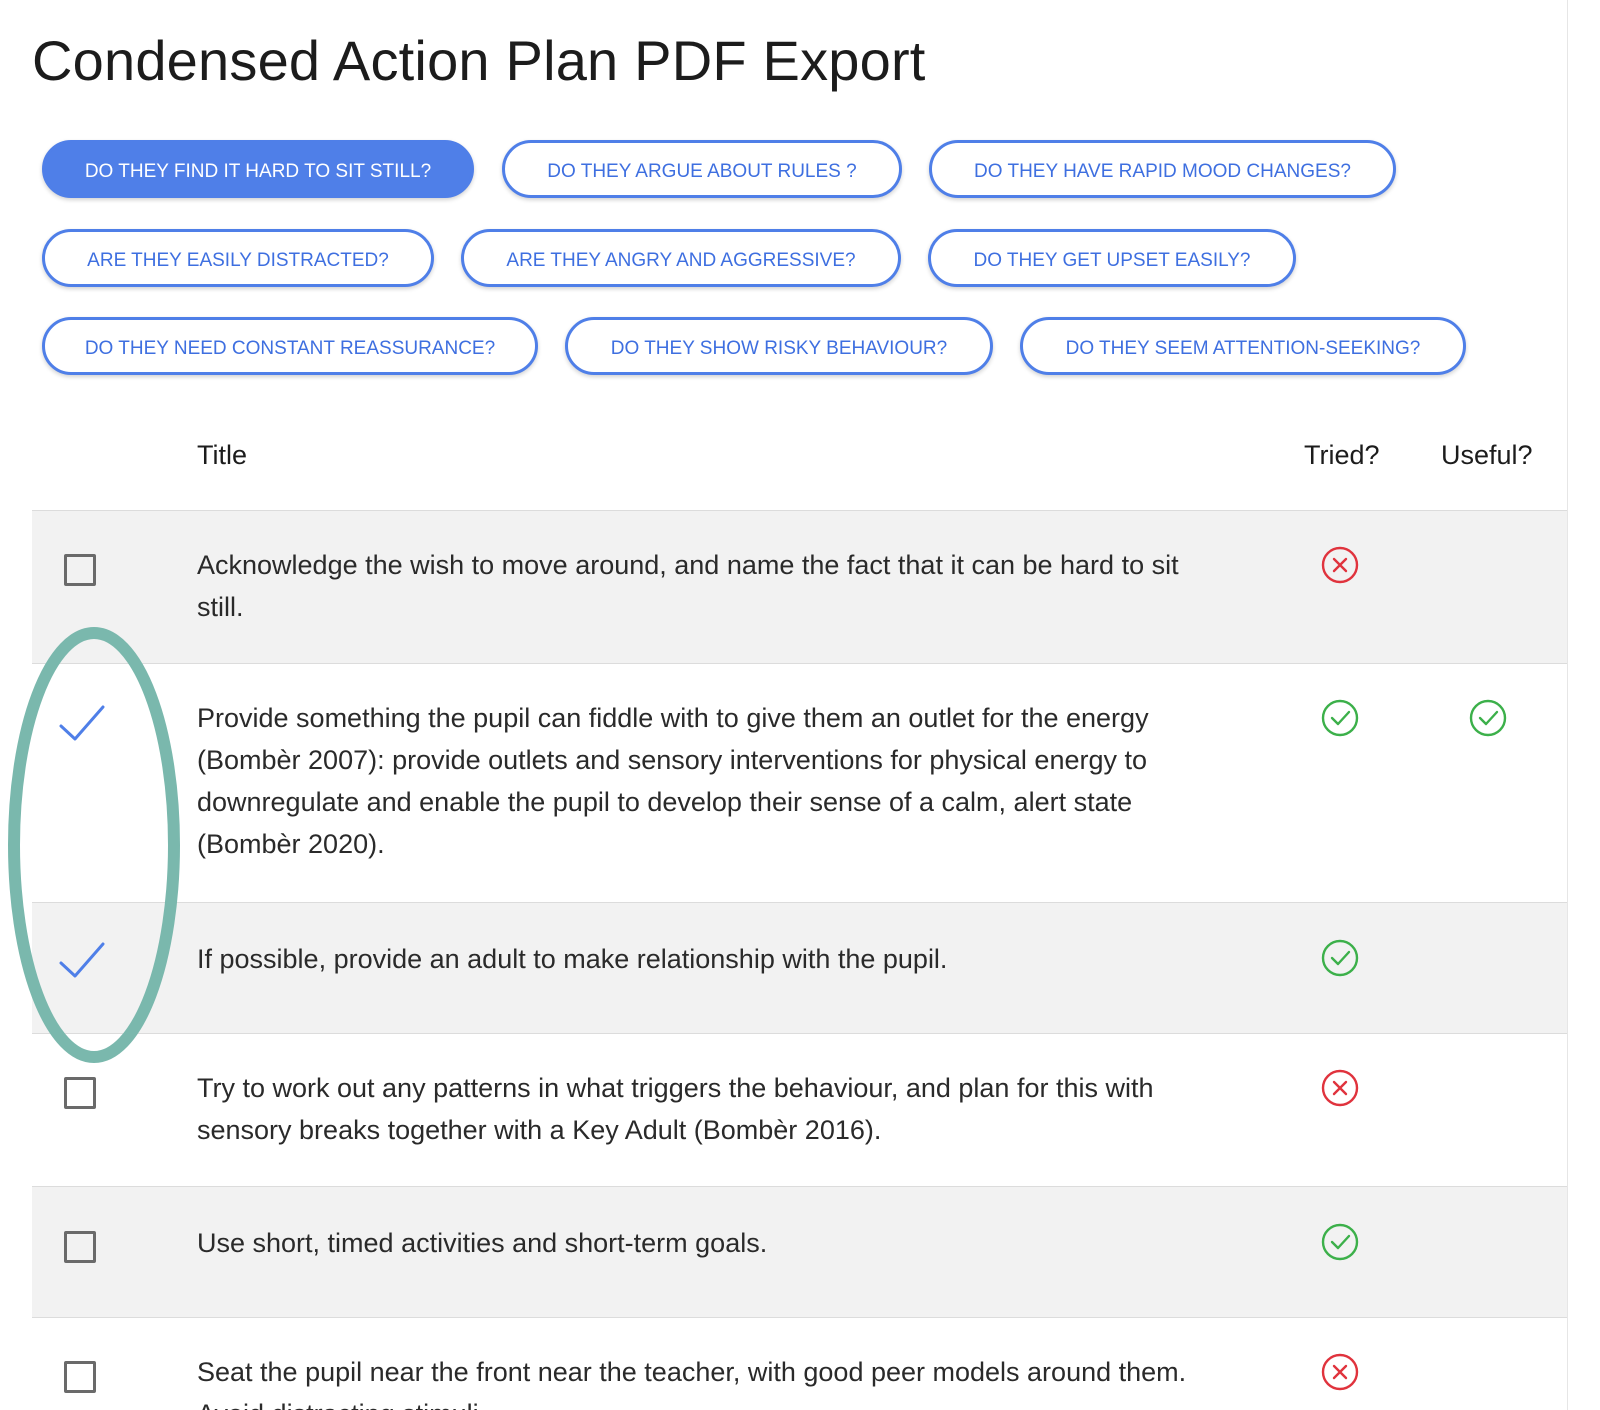  I want to click on filter-chip-upset-easily: DO THEY GET UPSET EASILY?, so click(1112, 258).